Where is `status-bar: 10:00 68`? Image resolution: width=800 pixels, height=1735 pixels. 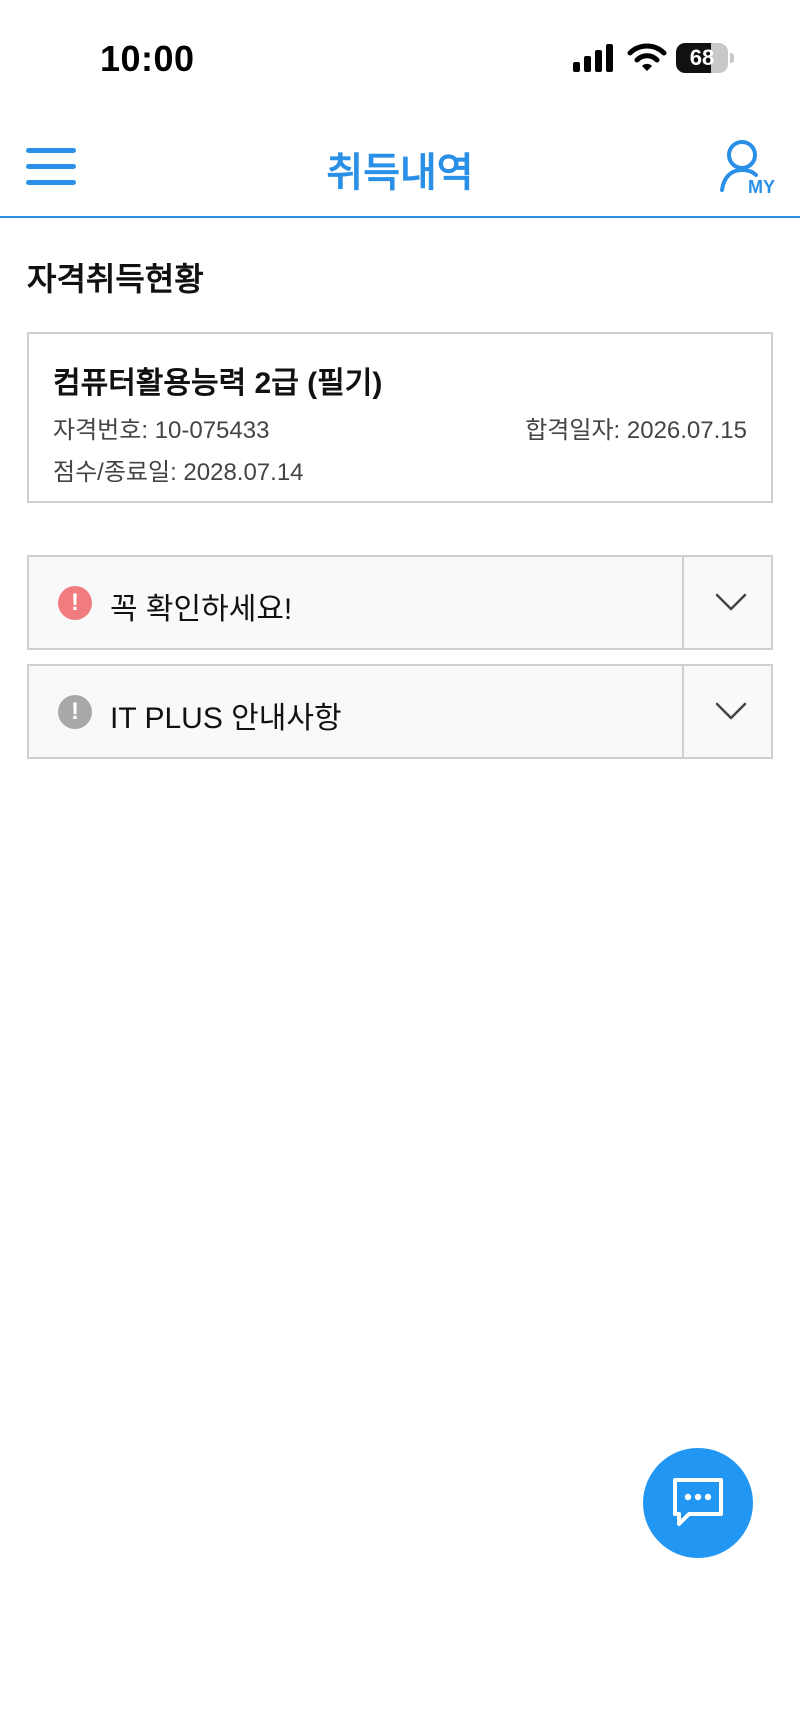
status-bar: 10:00 68 is located at coordinates (400, 55).